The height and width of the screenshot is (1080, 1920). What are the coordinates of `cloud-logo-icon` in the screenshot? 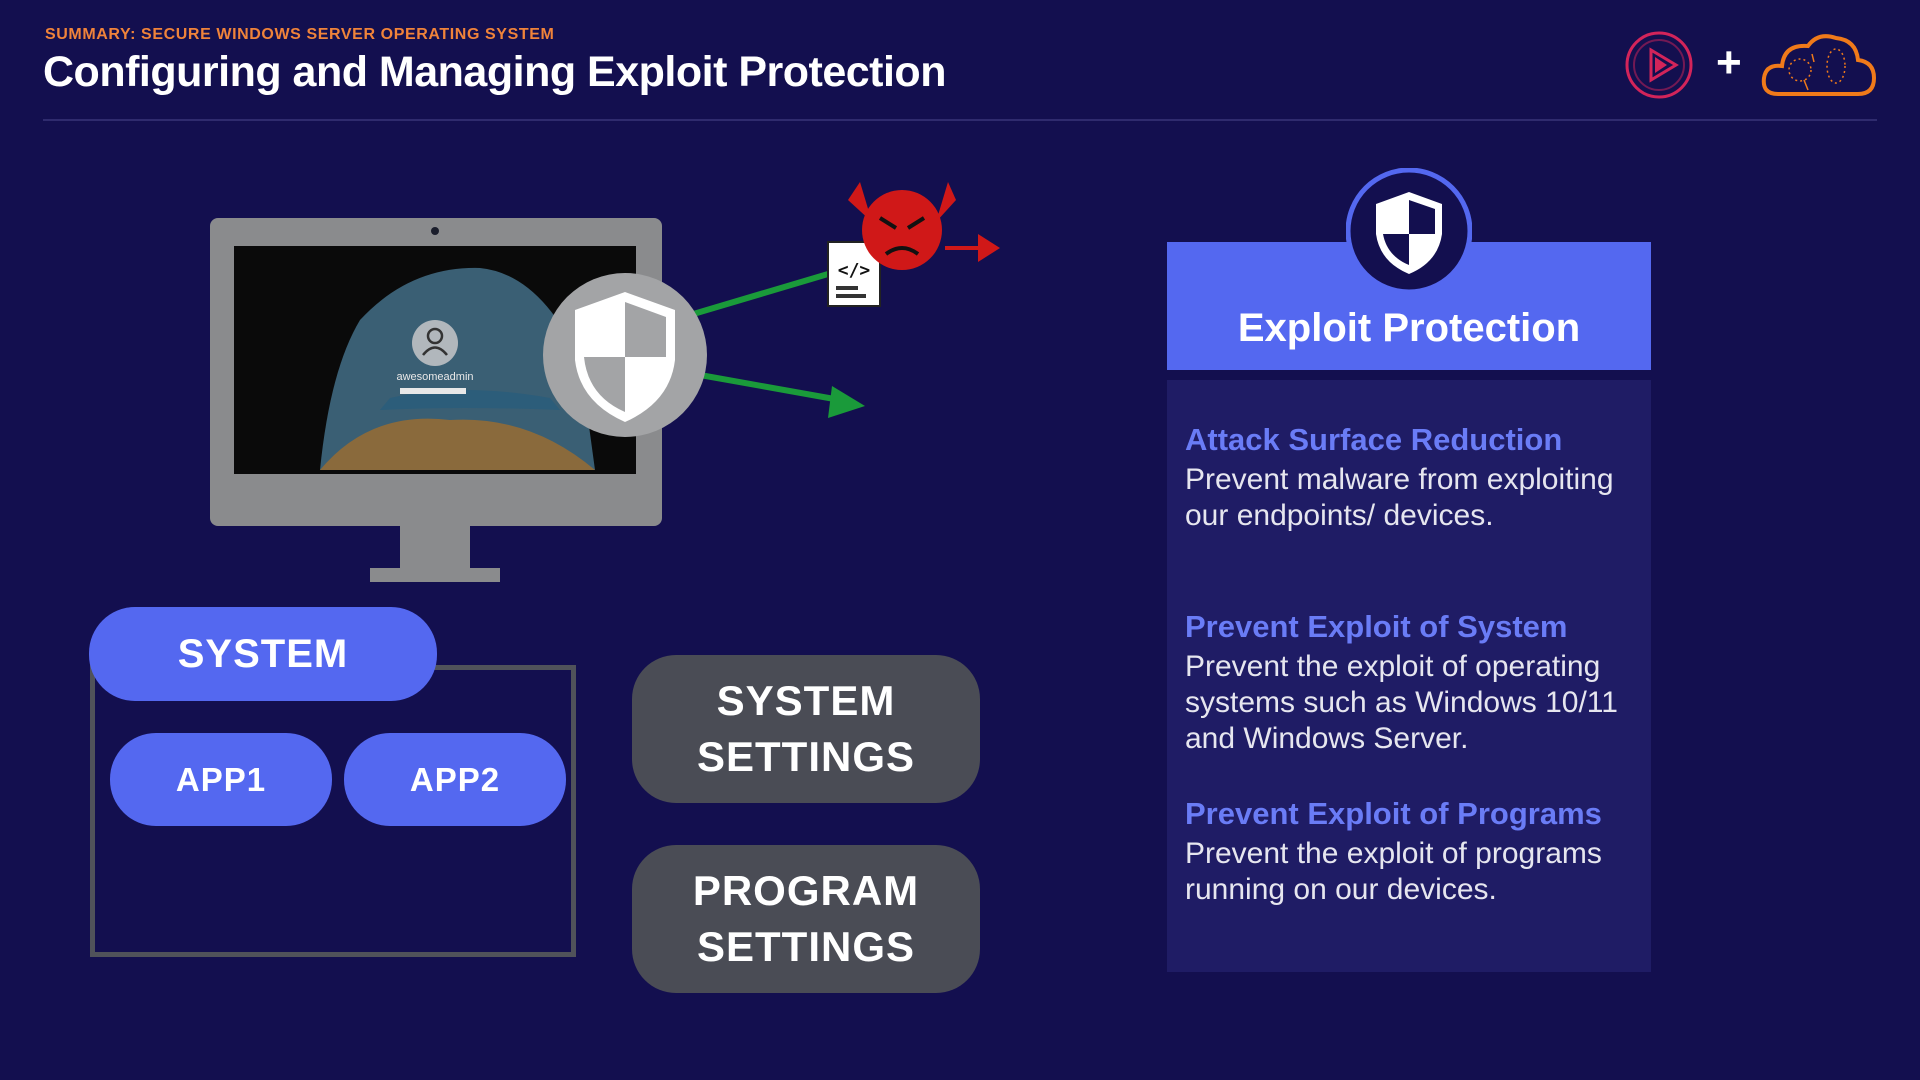 It's located at (1819, 65).